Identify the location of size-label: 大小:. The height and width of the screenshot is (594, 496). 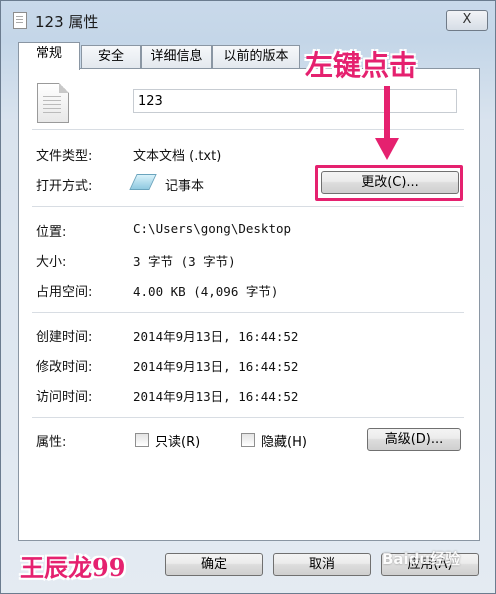
(51, 262).